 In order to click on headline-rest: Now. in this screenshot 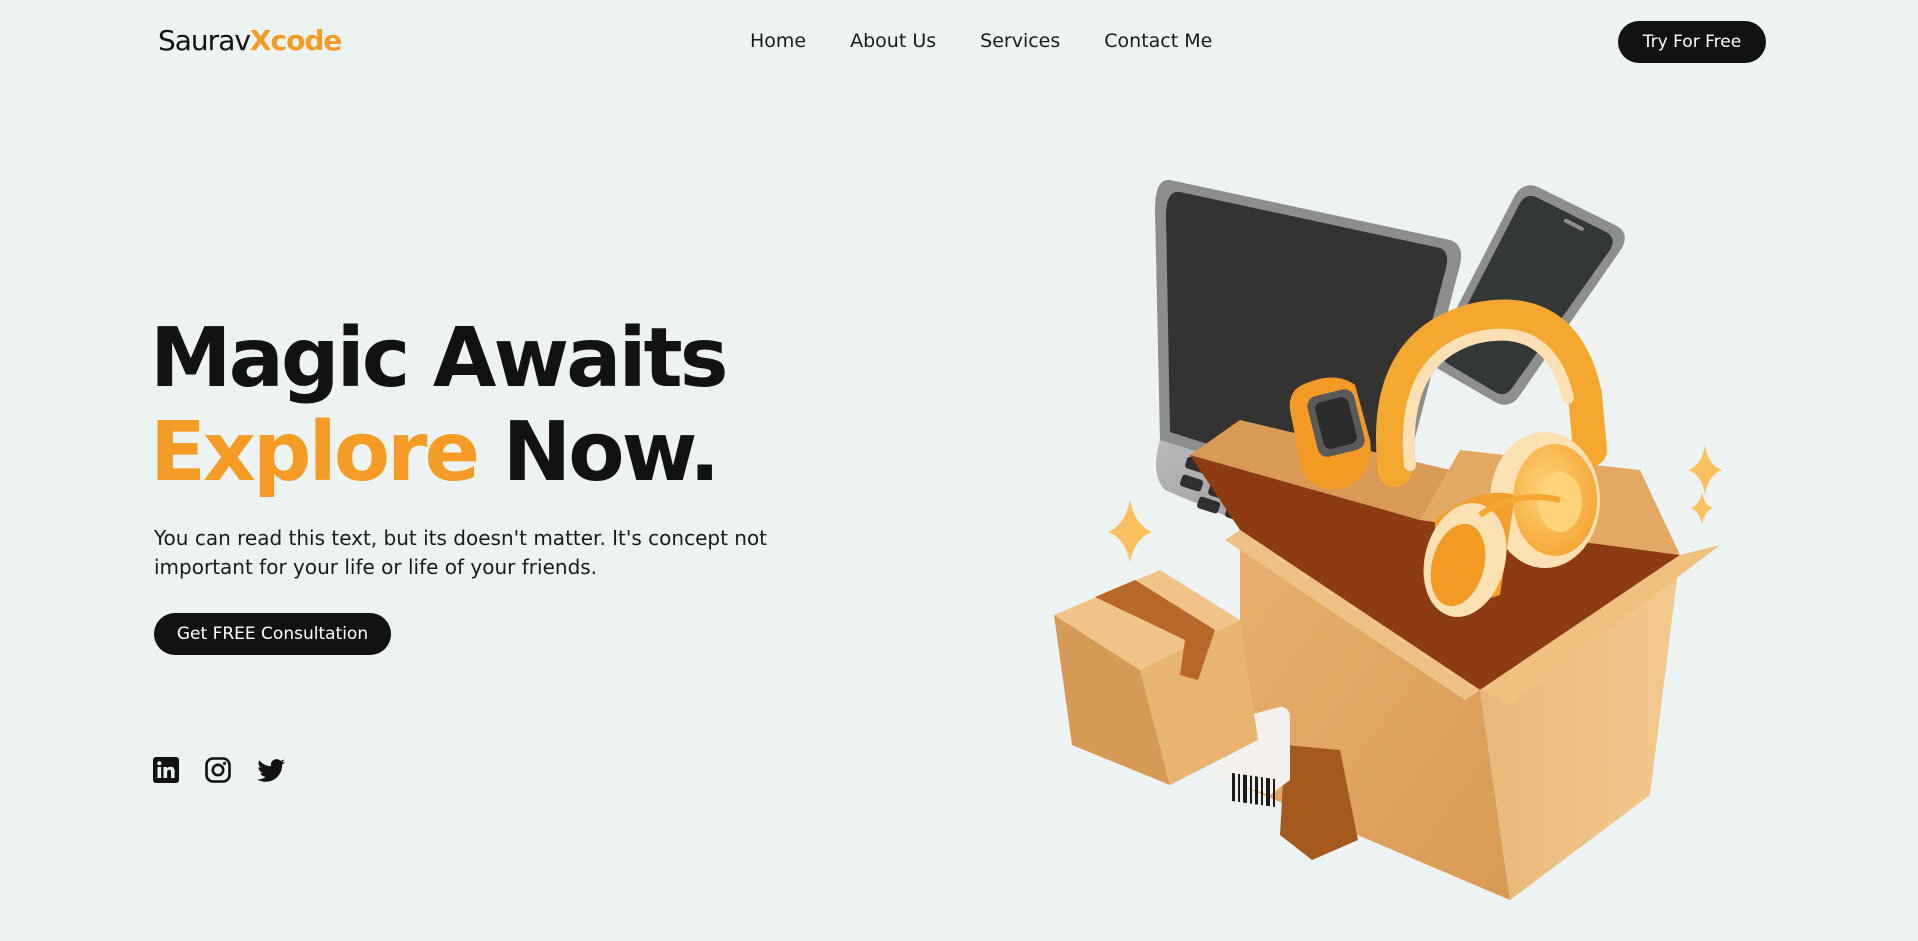, I will do `click(611, 452)`.